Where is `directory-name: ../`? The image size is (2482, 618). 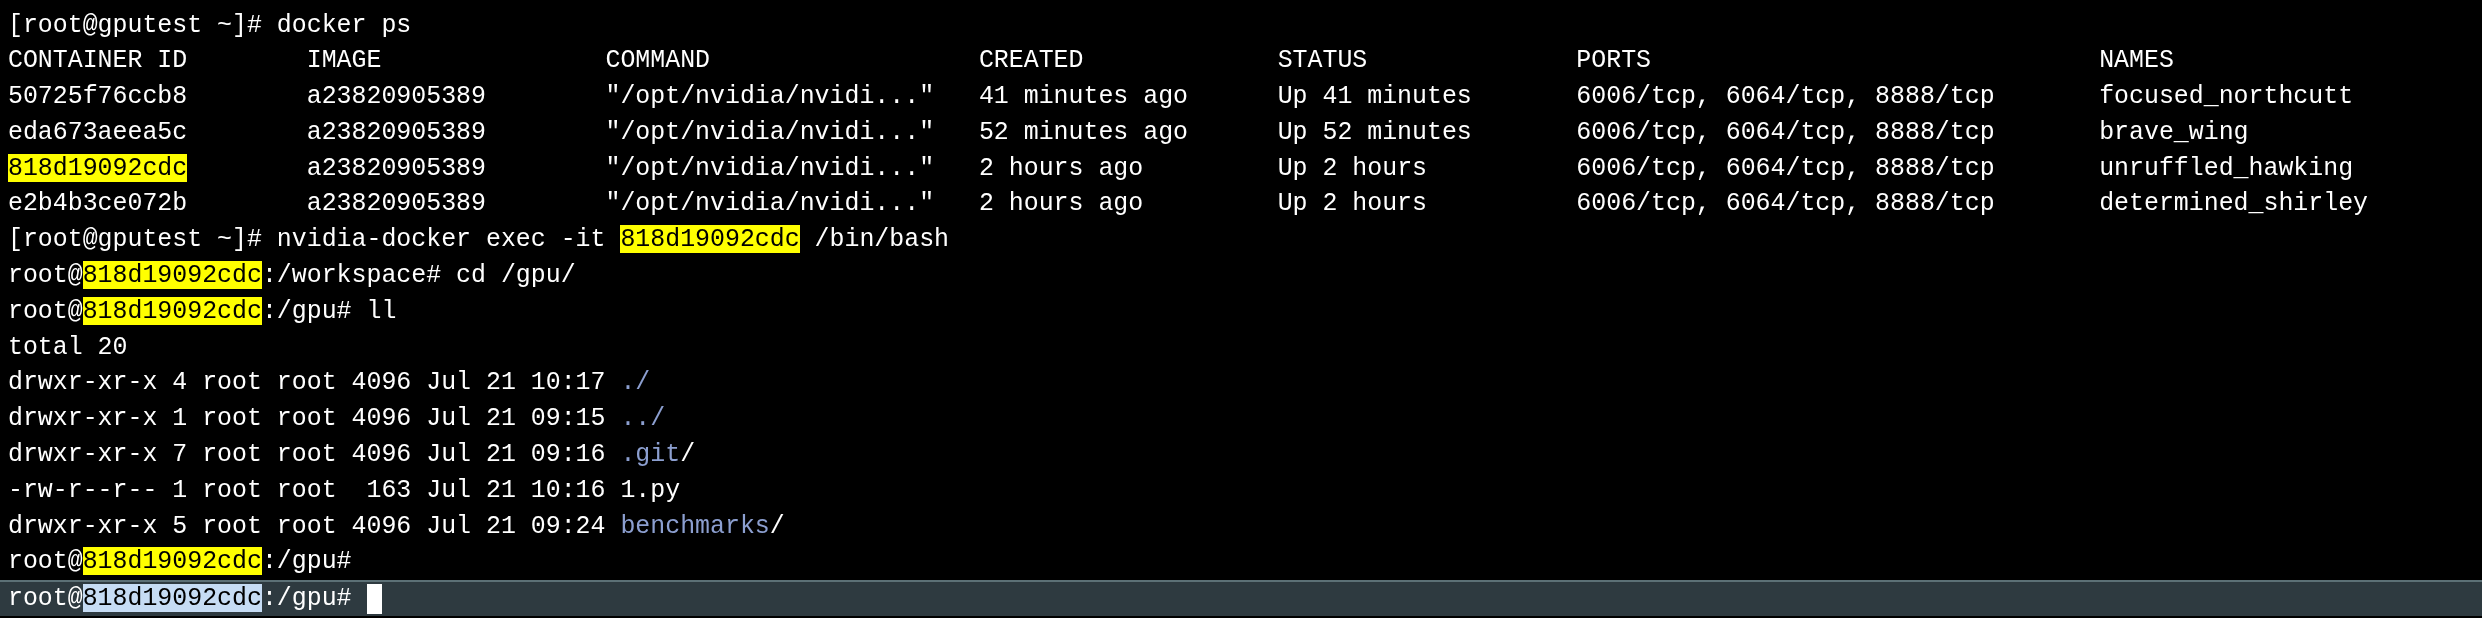 directory-name: ../ is located at coordinates (643, 418).